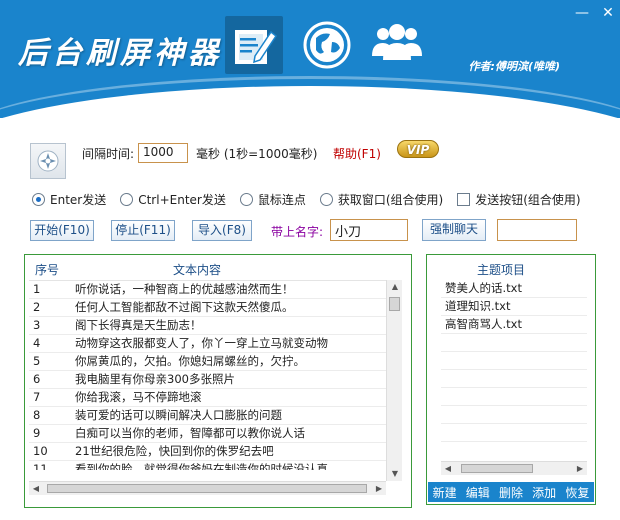 This screenshot has width=620, height=520. What do you see at coordinates (222, 230) in the screenshot?
I see `import-button: 导入(F8)` at bounding box center [222, 230].